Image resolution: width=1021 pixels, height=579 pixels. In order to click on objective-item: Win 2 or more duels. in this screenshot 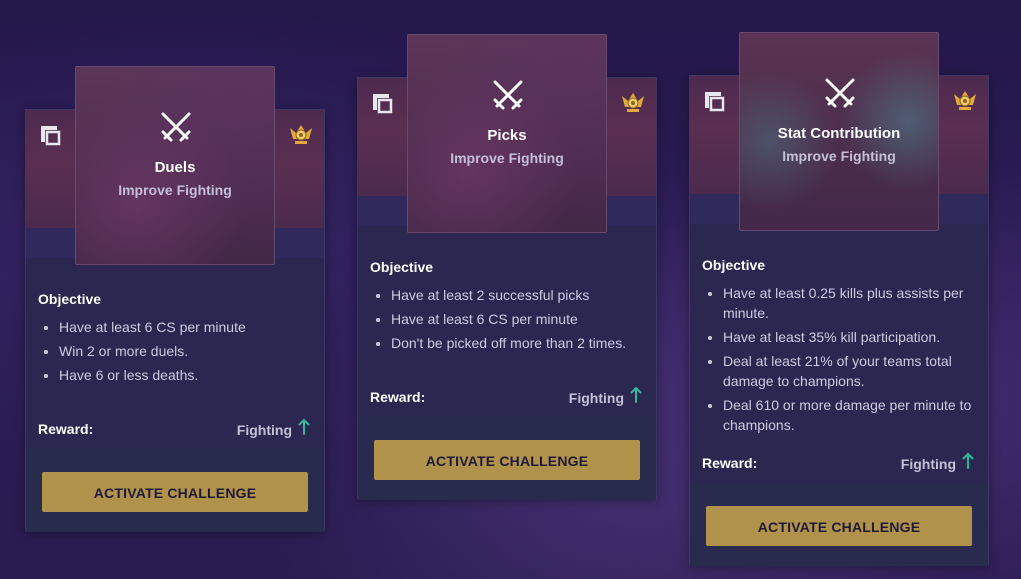, I will do `click(193, 351)`.